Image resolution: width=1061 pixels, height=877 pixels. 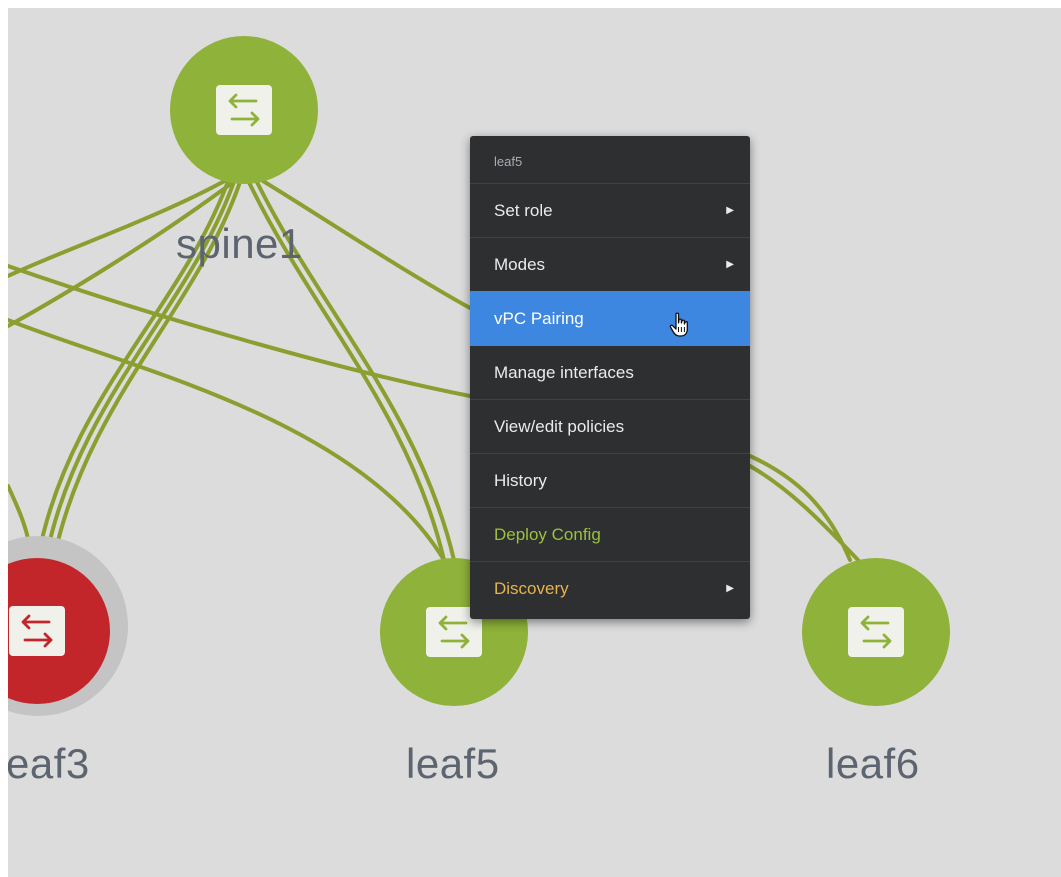 What do you see at coordinates (520, 264) in the screenshot?
I see `menu-item-label: Modes` at bounding box center [520, 264].